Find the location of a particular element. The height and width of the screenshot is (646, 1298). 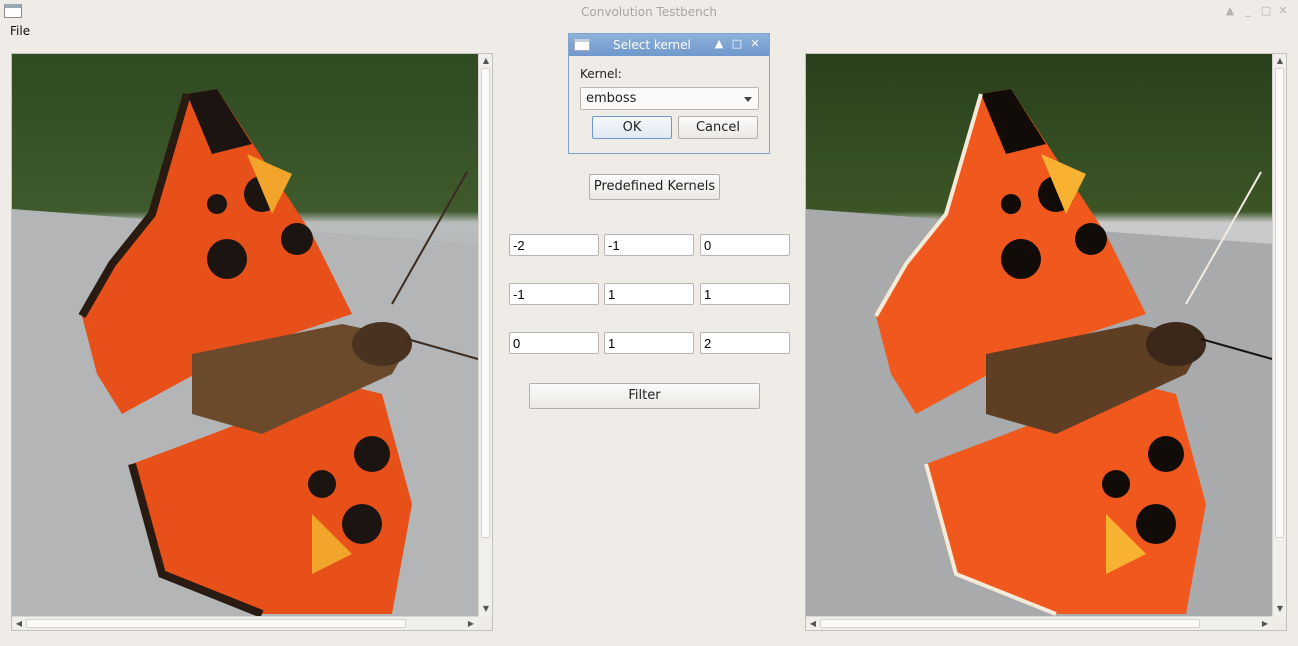

title-bar: Convolution Testbench ▲ _ □ ✕ is located at coordinates (649, 12).